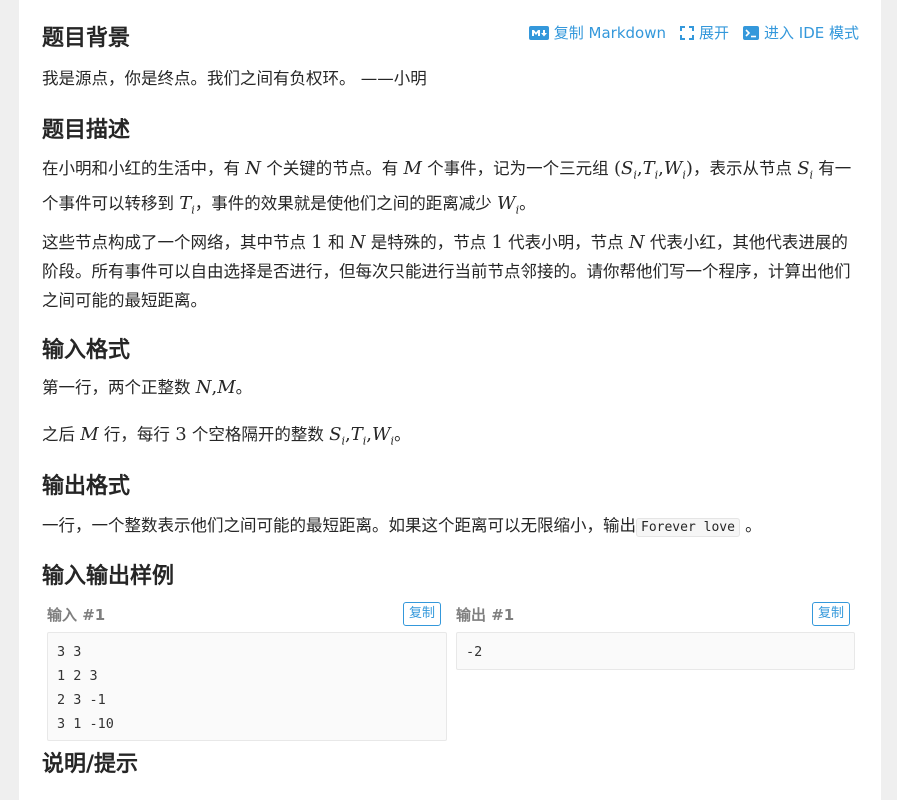 The height and width of the screenshot is (800, 897). What do you see at coordinates (90, 764) in the screenshot?
I see `hint-title: 说明/提示` at bounding box center [90, 764].